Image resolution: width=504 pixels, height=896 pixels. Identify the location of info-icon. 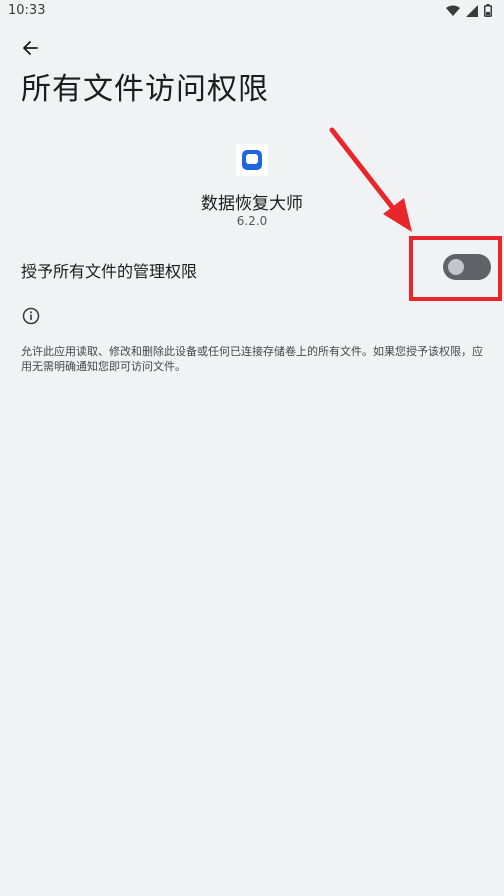
(31, 316).